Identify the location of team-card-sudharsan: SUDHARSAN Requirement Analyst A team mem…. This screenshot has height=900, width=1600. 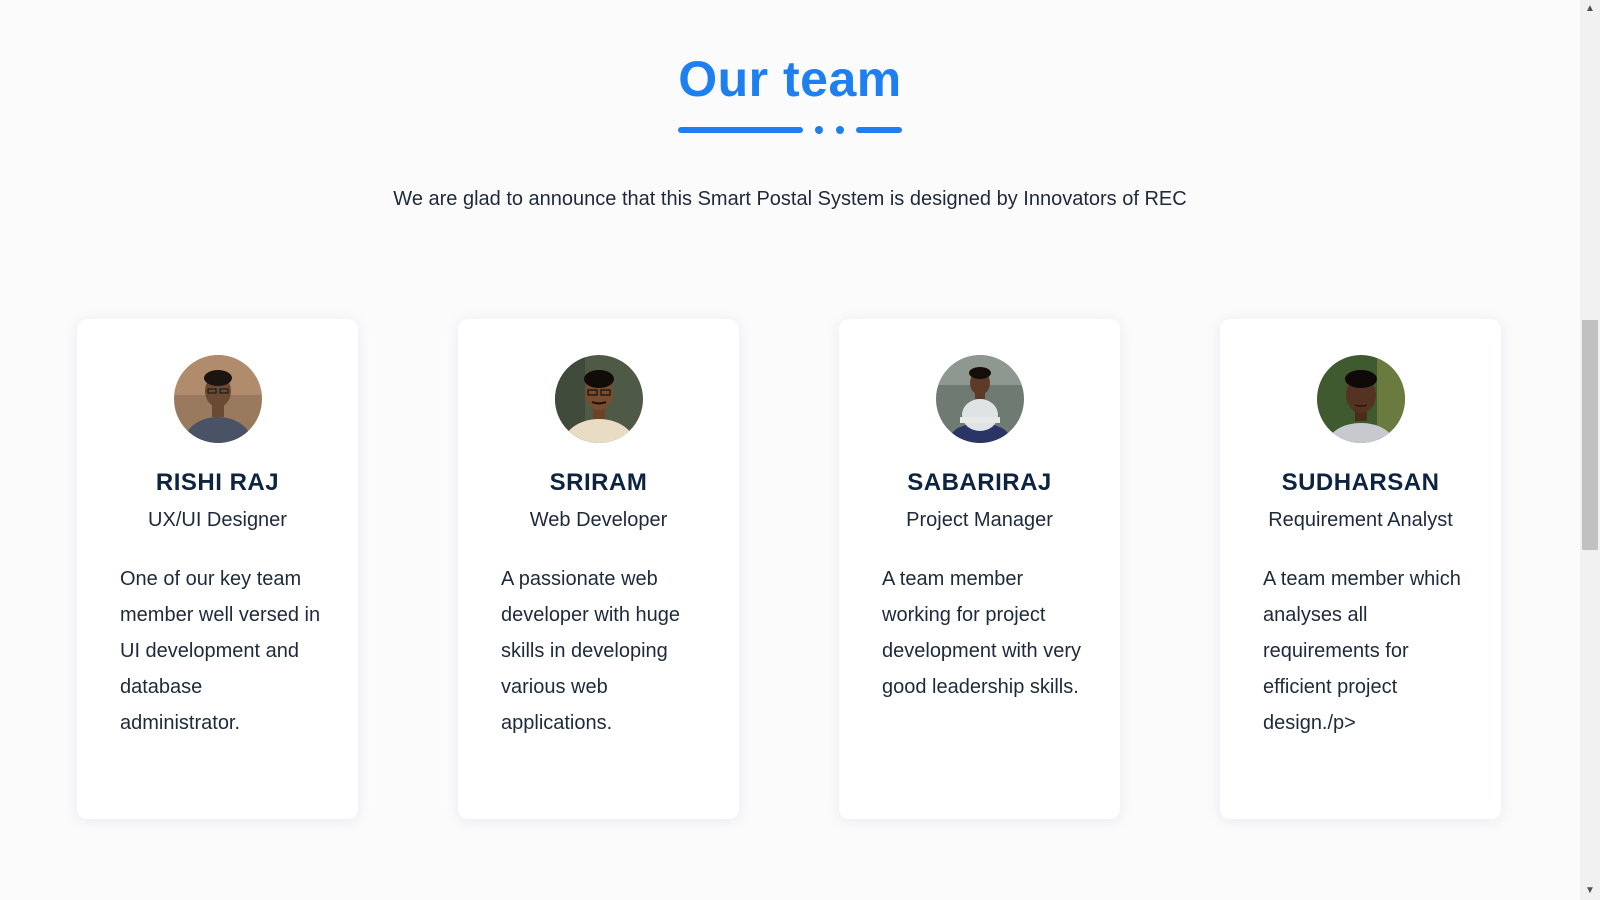
(1360, 569).